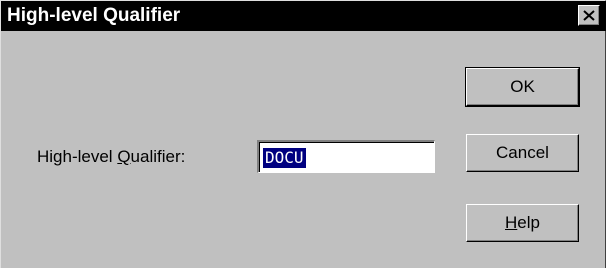  I want to click on qualifier-label: High-level Qualifier:, so click(111, 156).